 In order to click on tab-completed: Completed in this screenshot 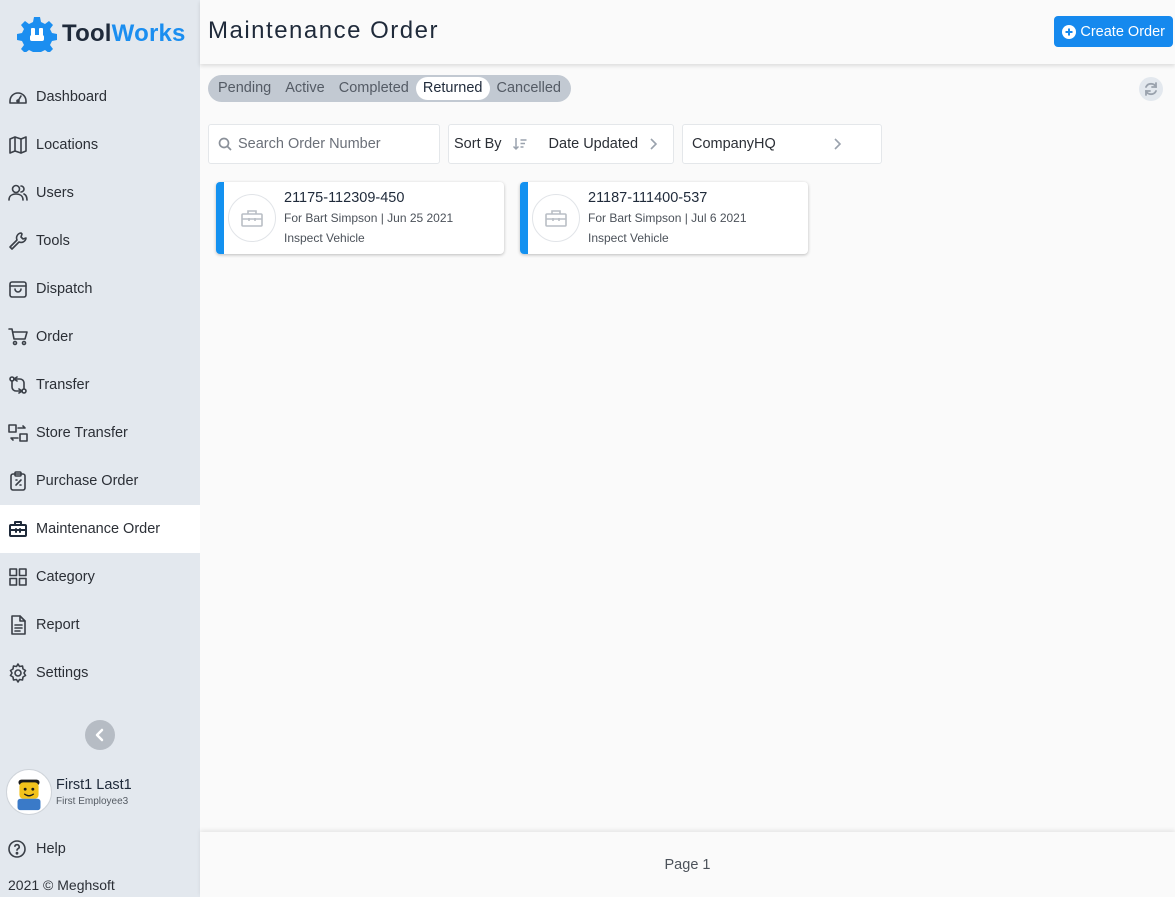, I will do `click(374, 88)`.